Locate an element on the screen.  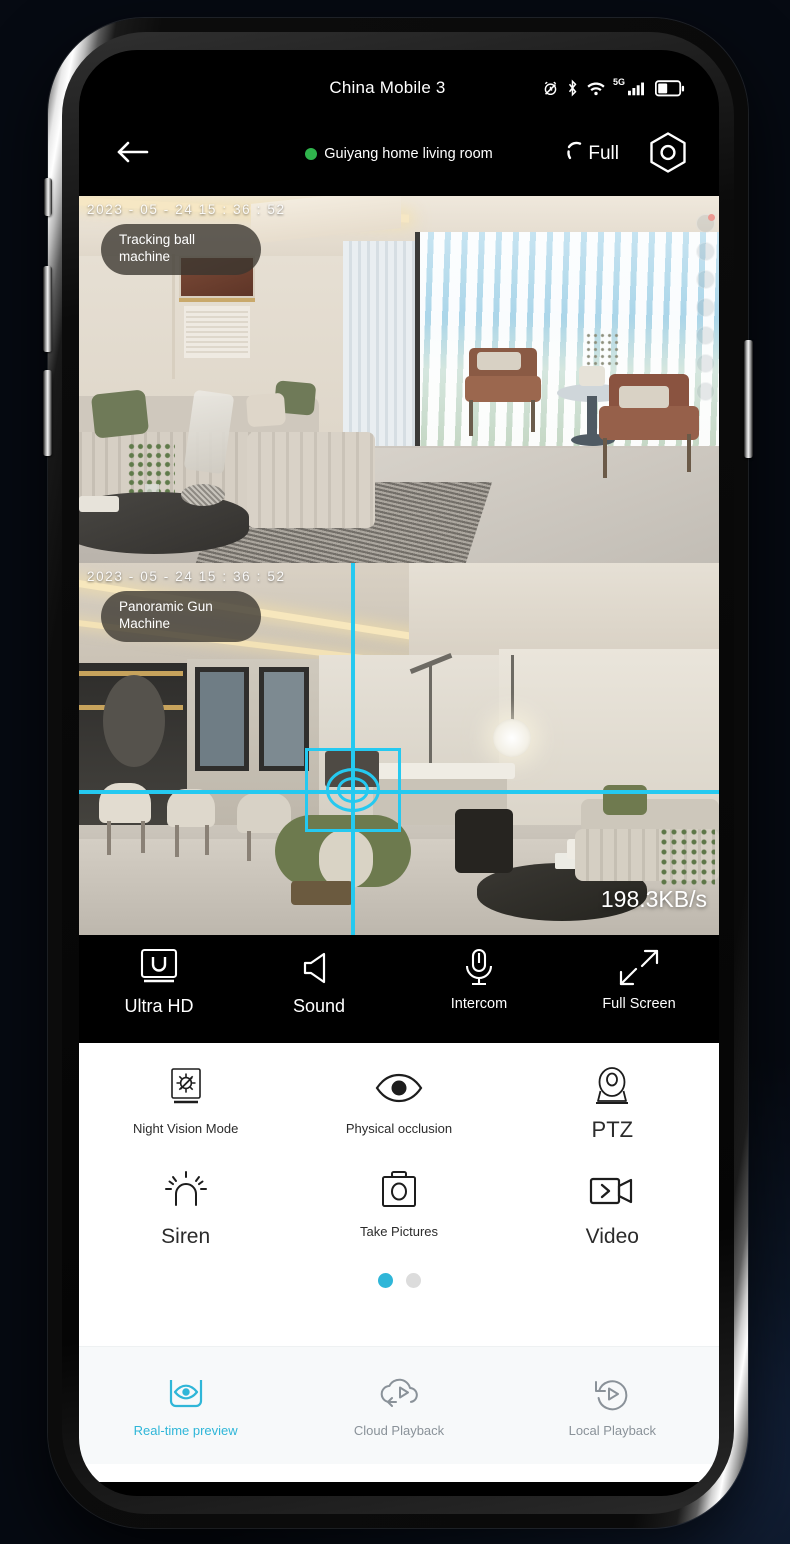
app-header: Guiyang home living room Full is located at coordinates (399, 154).